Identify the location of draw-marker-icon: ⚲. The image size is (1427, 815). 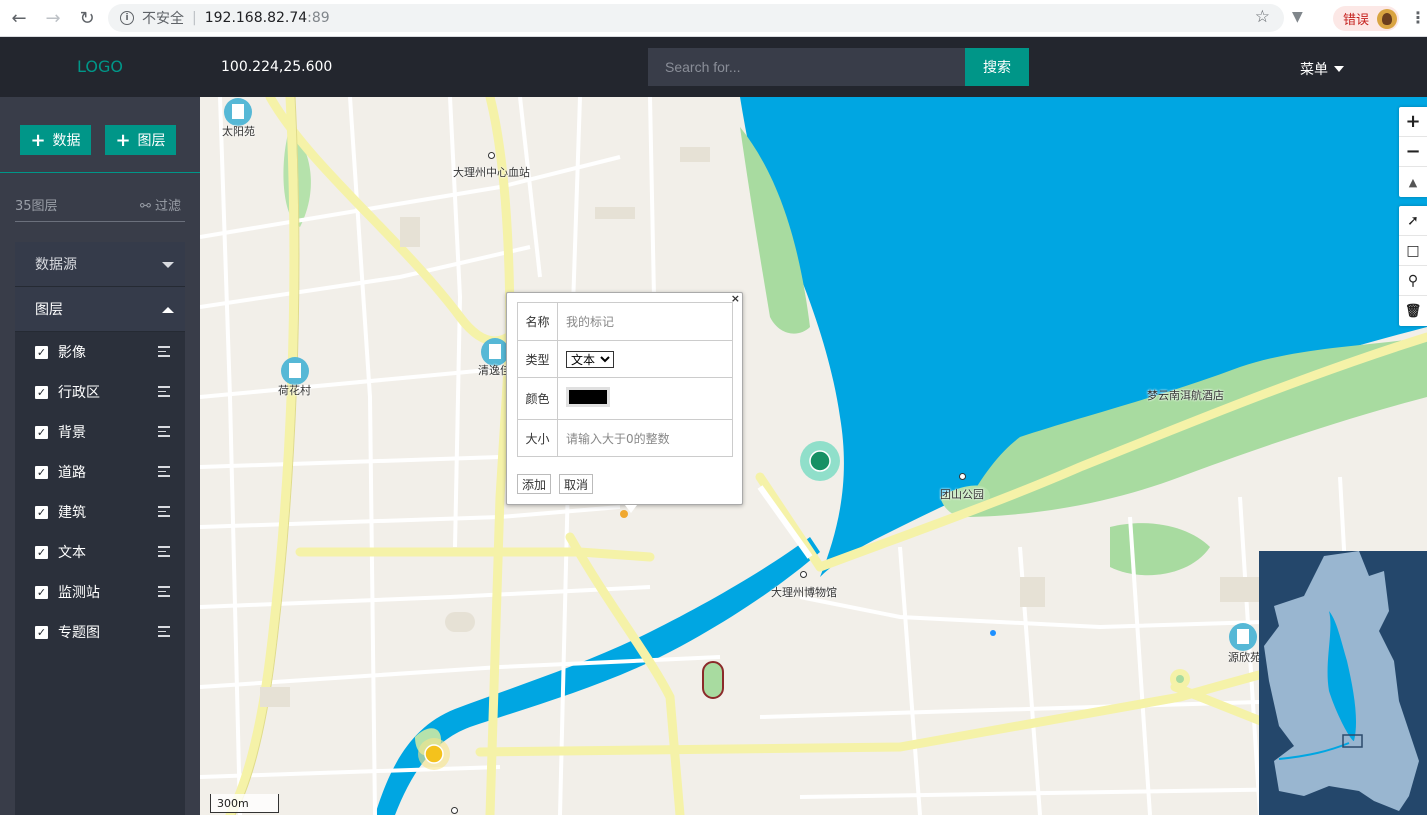
(1413, 281).